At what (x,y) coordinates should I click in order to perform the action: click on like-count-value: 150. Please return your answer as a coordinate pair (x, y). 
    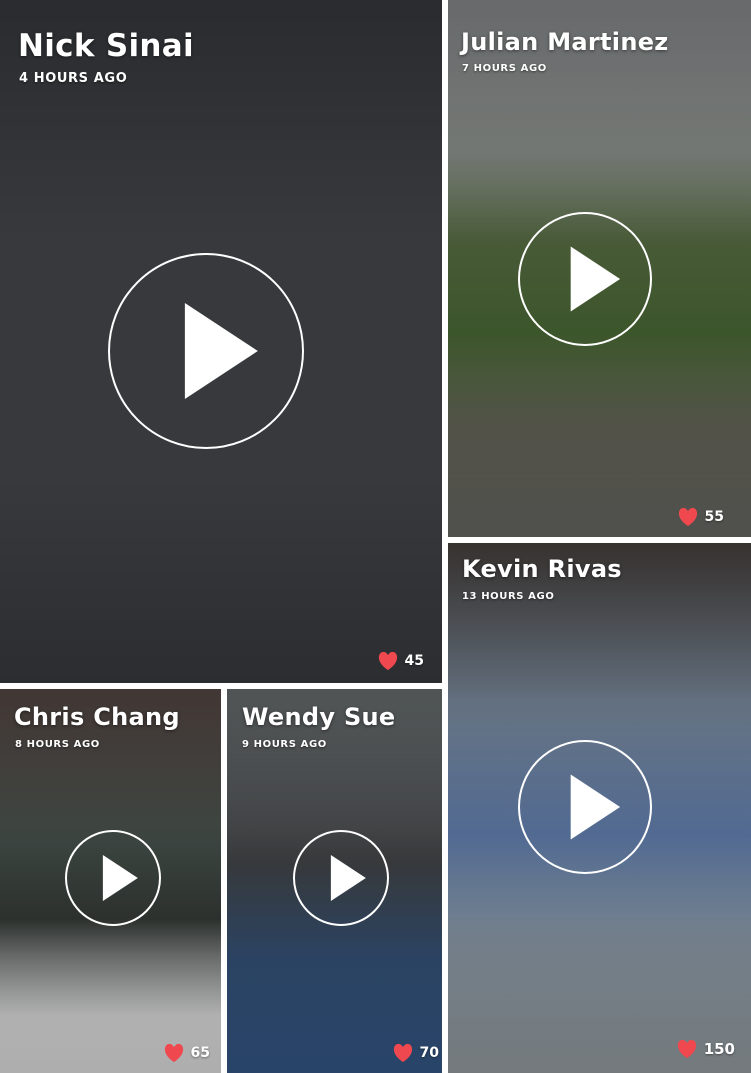
    Looking at the image, I should click on (719, 1049).